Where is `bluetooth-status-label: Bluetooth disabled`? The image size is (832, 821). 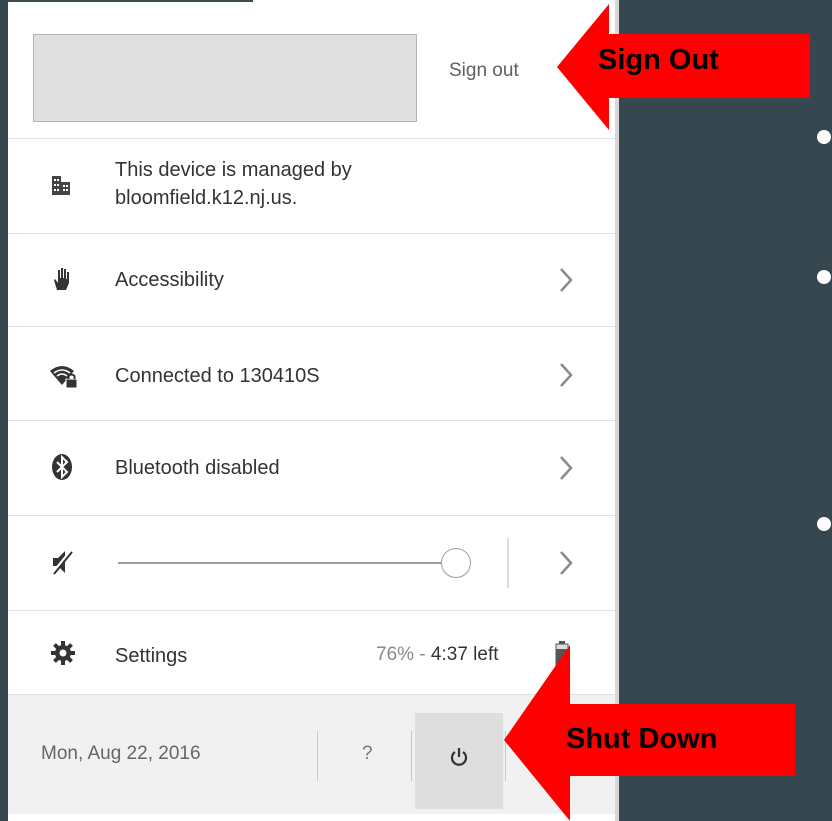 bluetooth-status-label: Bluetooth disabled is located at coordinates (197, 468).